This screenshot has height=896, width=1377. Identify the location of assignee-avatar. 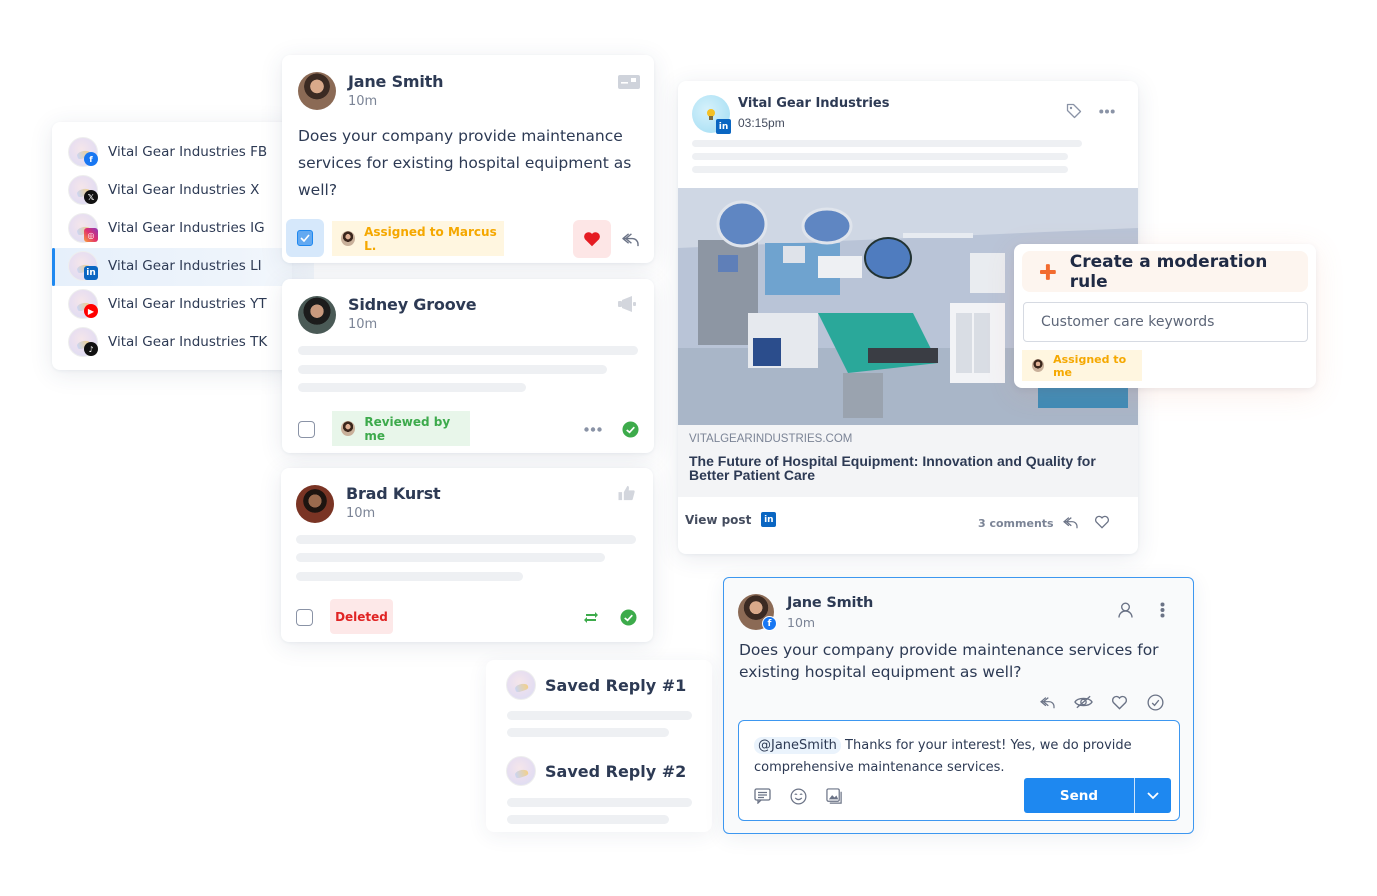
(348, 238).